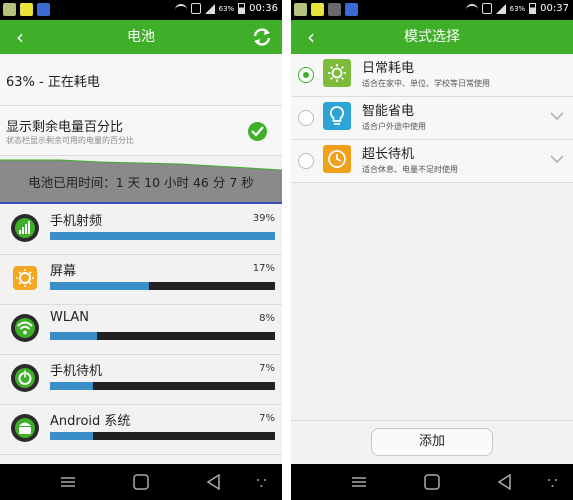 The height and width of the screenshot is (500, 573). I want to click on page-title: 电池, so click(141, 37).